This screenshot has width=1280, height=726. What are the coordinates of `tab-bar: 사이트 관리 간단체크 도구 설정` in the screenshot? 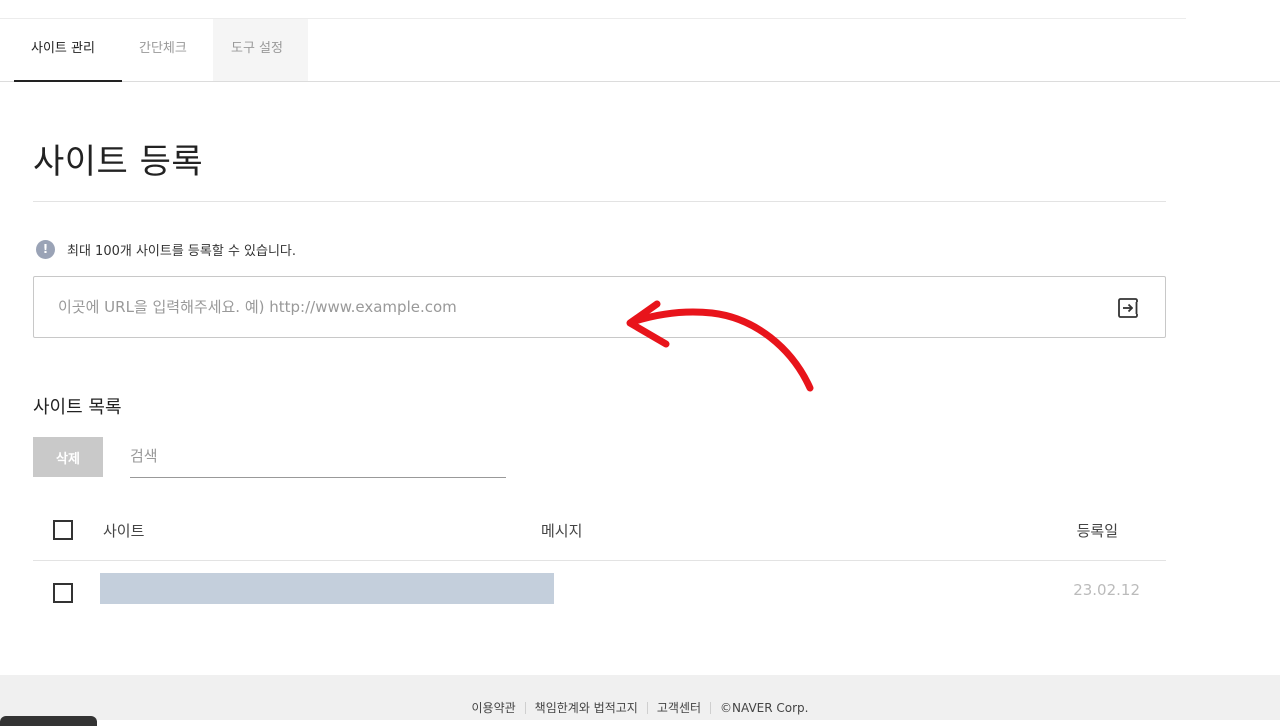 It's located at (640, 50).